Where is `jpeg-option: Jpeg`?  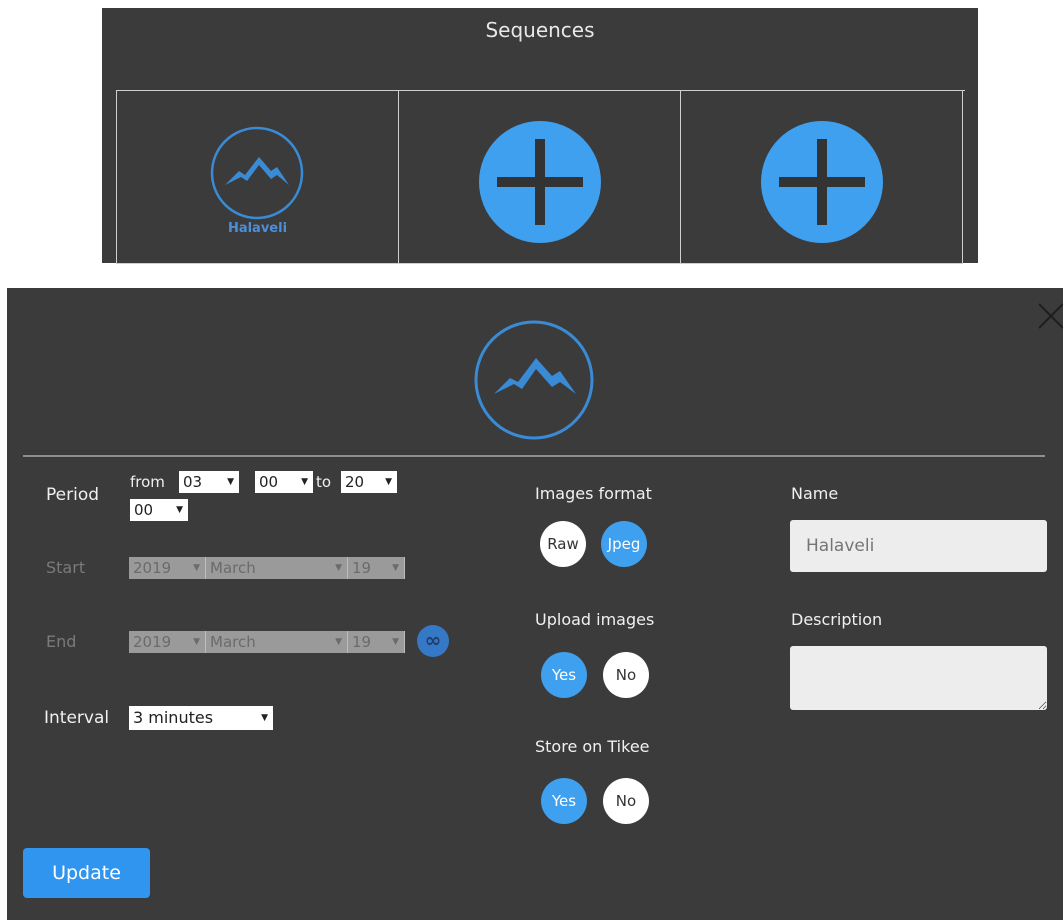
jpeg-option: Jpeg is located at coordinates (624, 544).